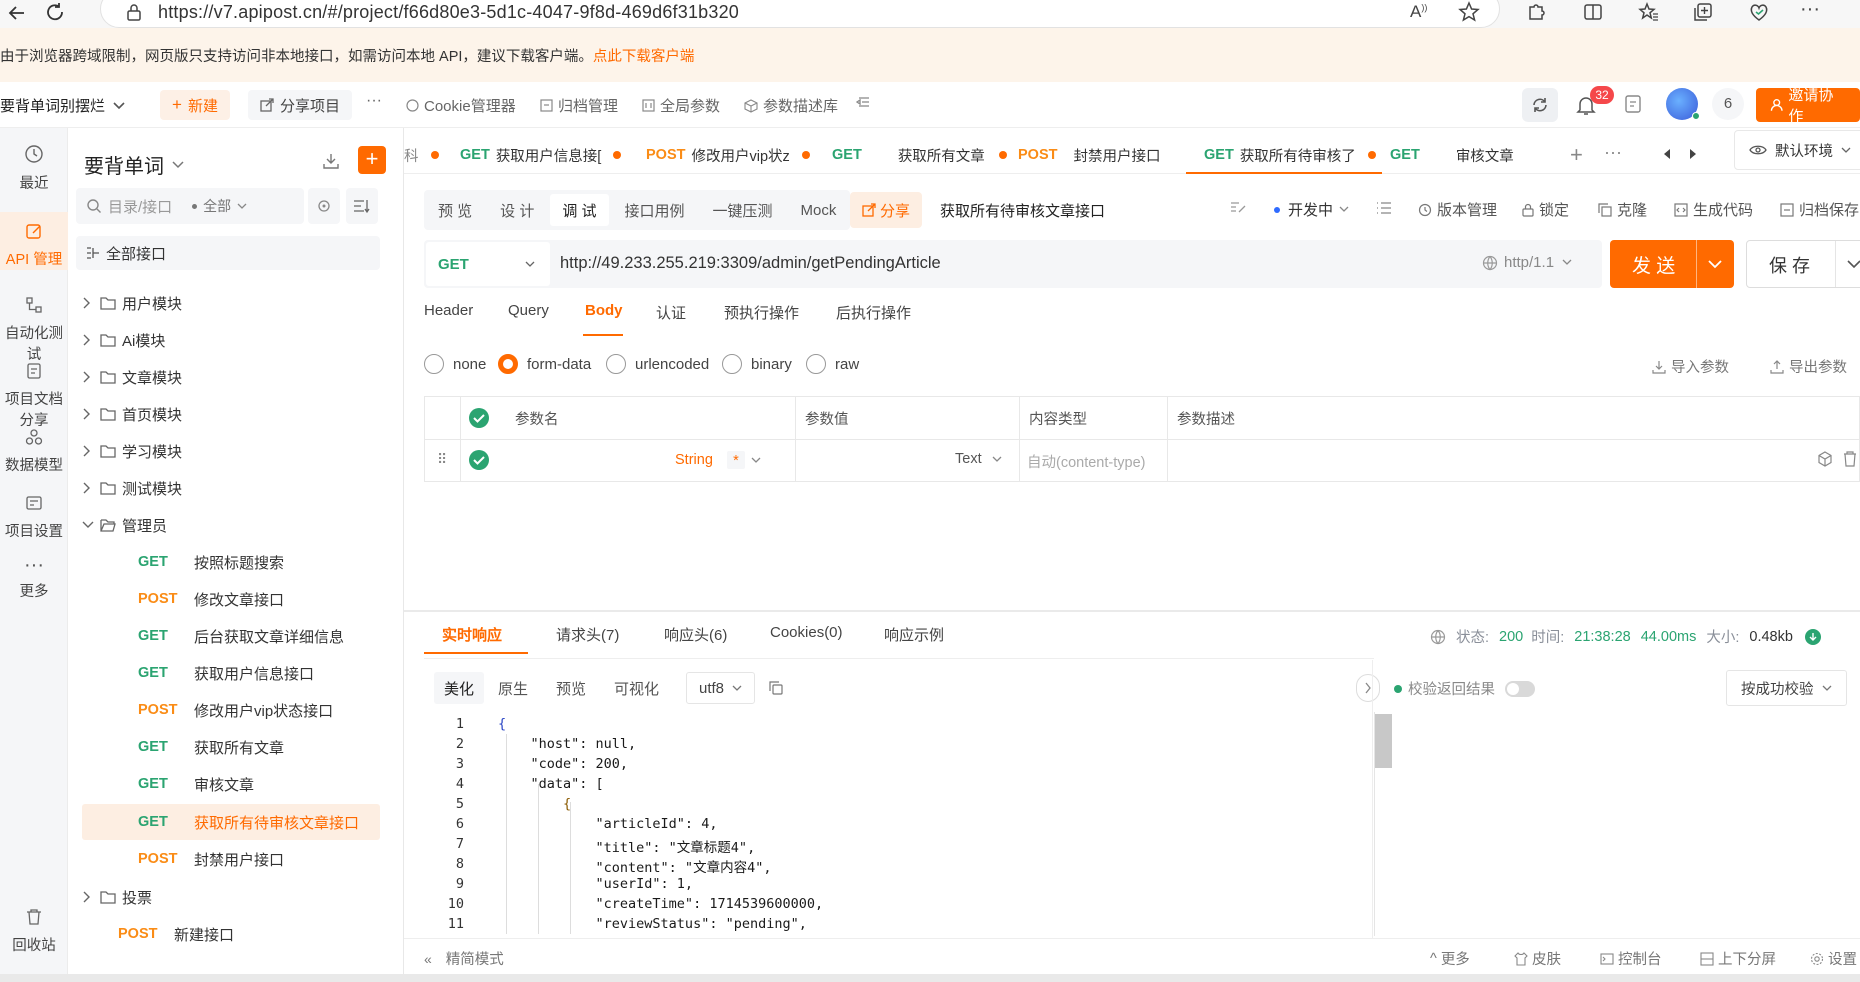  I want to click on param-type-select: String *, so click(718, 460).